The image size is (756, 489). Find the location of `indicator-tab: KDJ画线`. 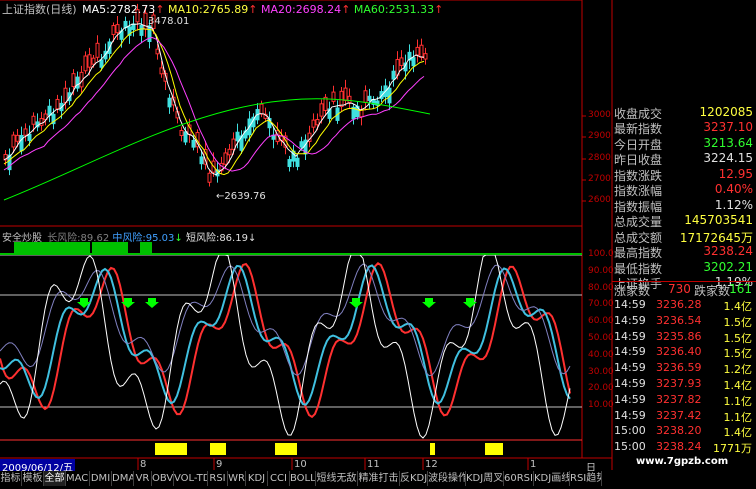

indicator-tab: KDJ画线 is located at coordinates (552, 478).